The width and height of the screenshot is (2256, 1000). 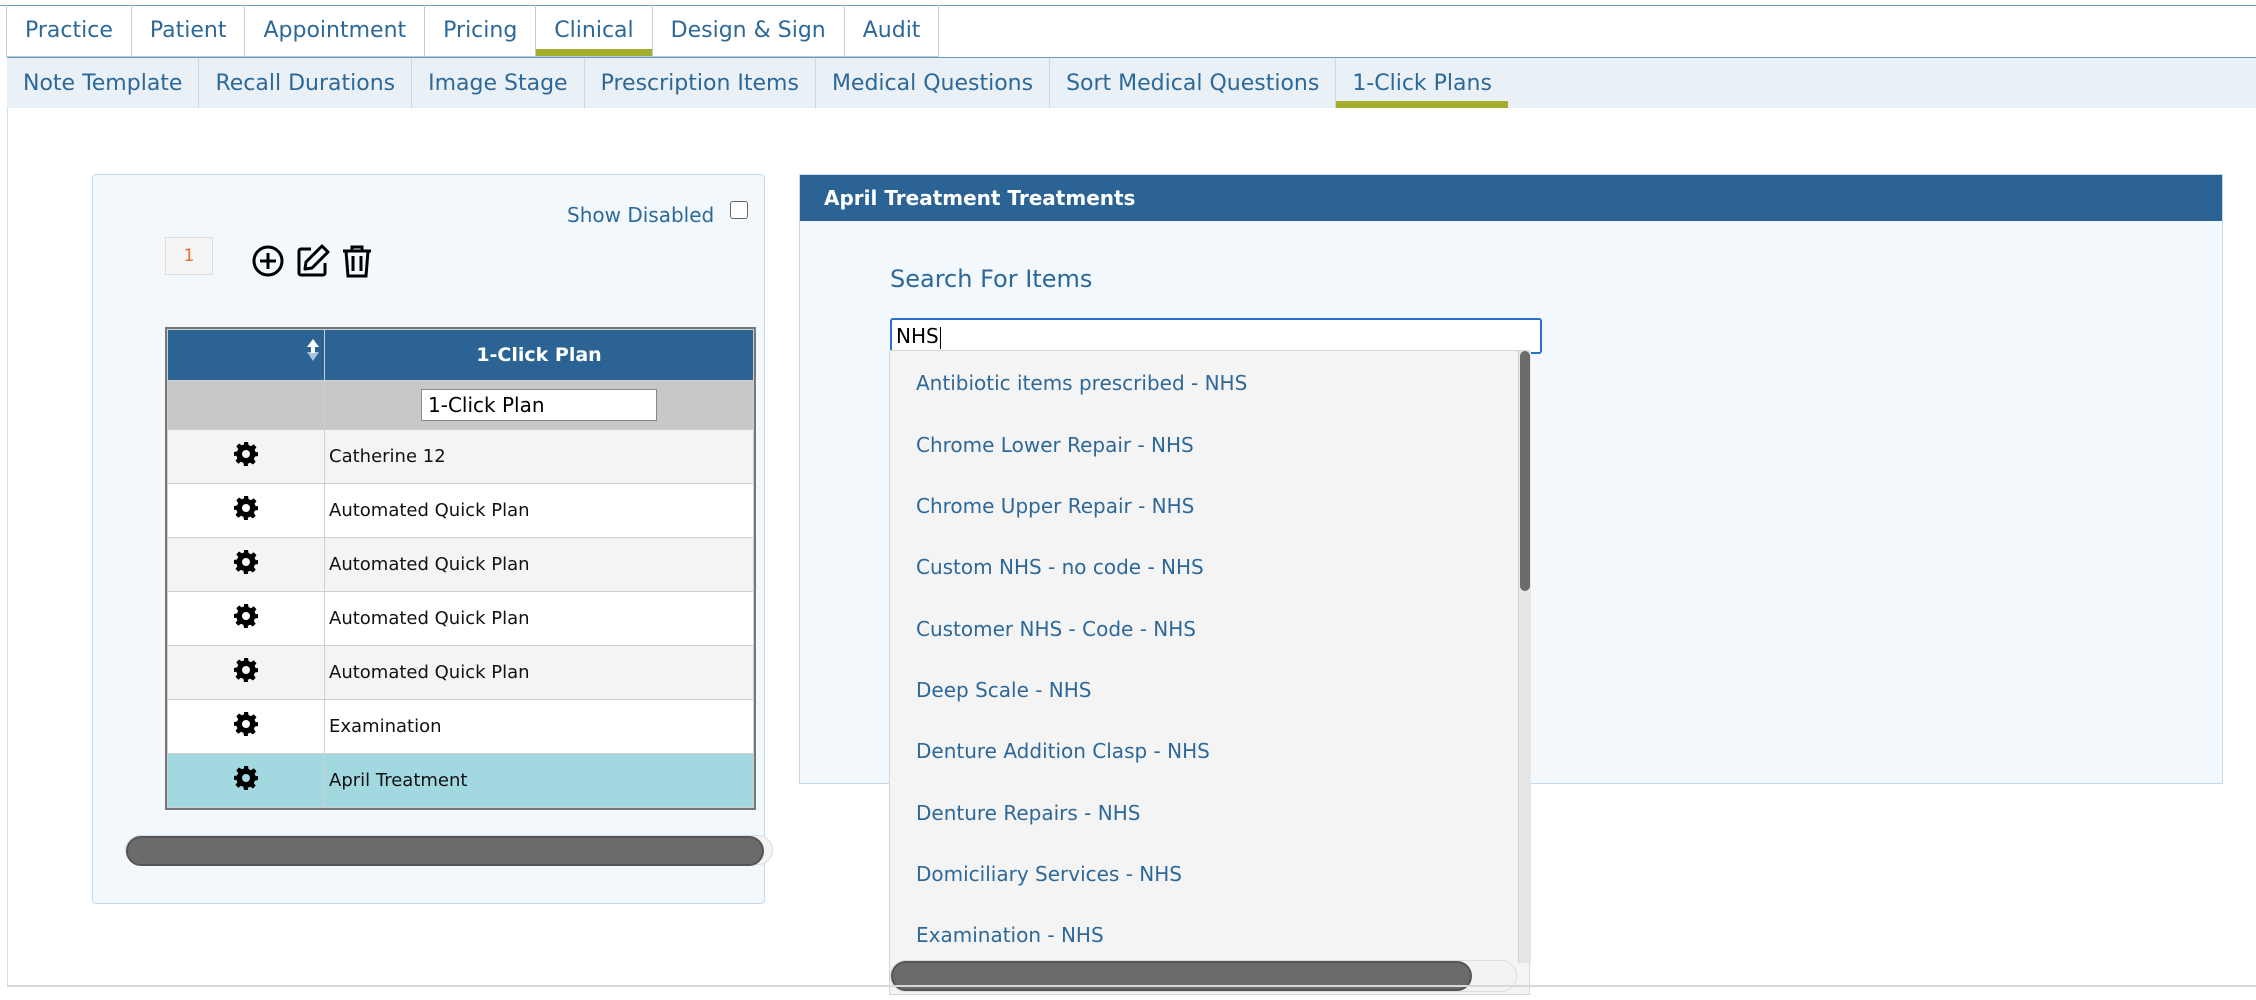 I want to click on subtab-prescription-items: Prescription Items, so click(x=700, y=83).